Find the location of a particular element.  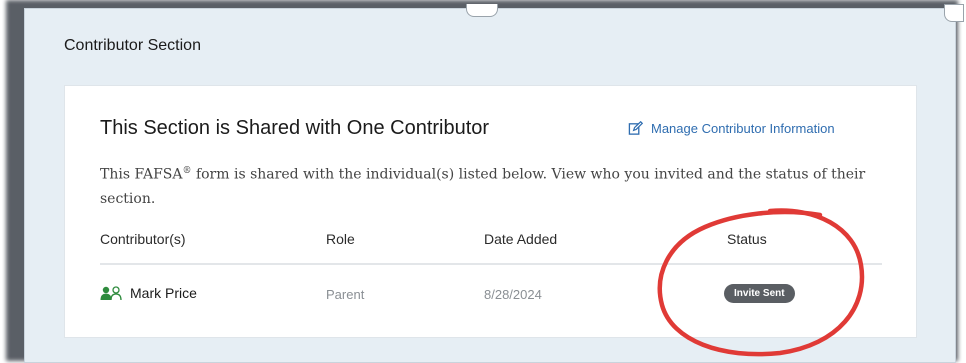

contributor-date-added: 8/28/2024 is located at coordinates (513, 294).